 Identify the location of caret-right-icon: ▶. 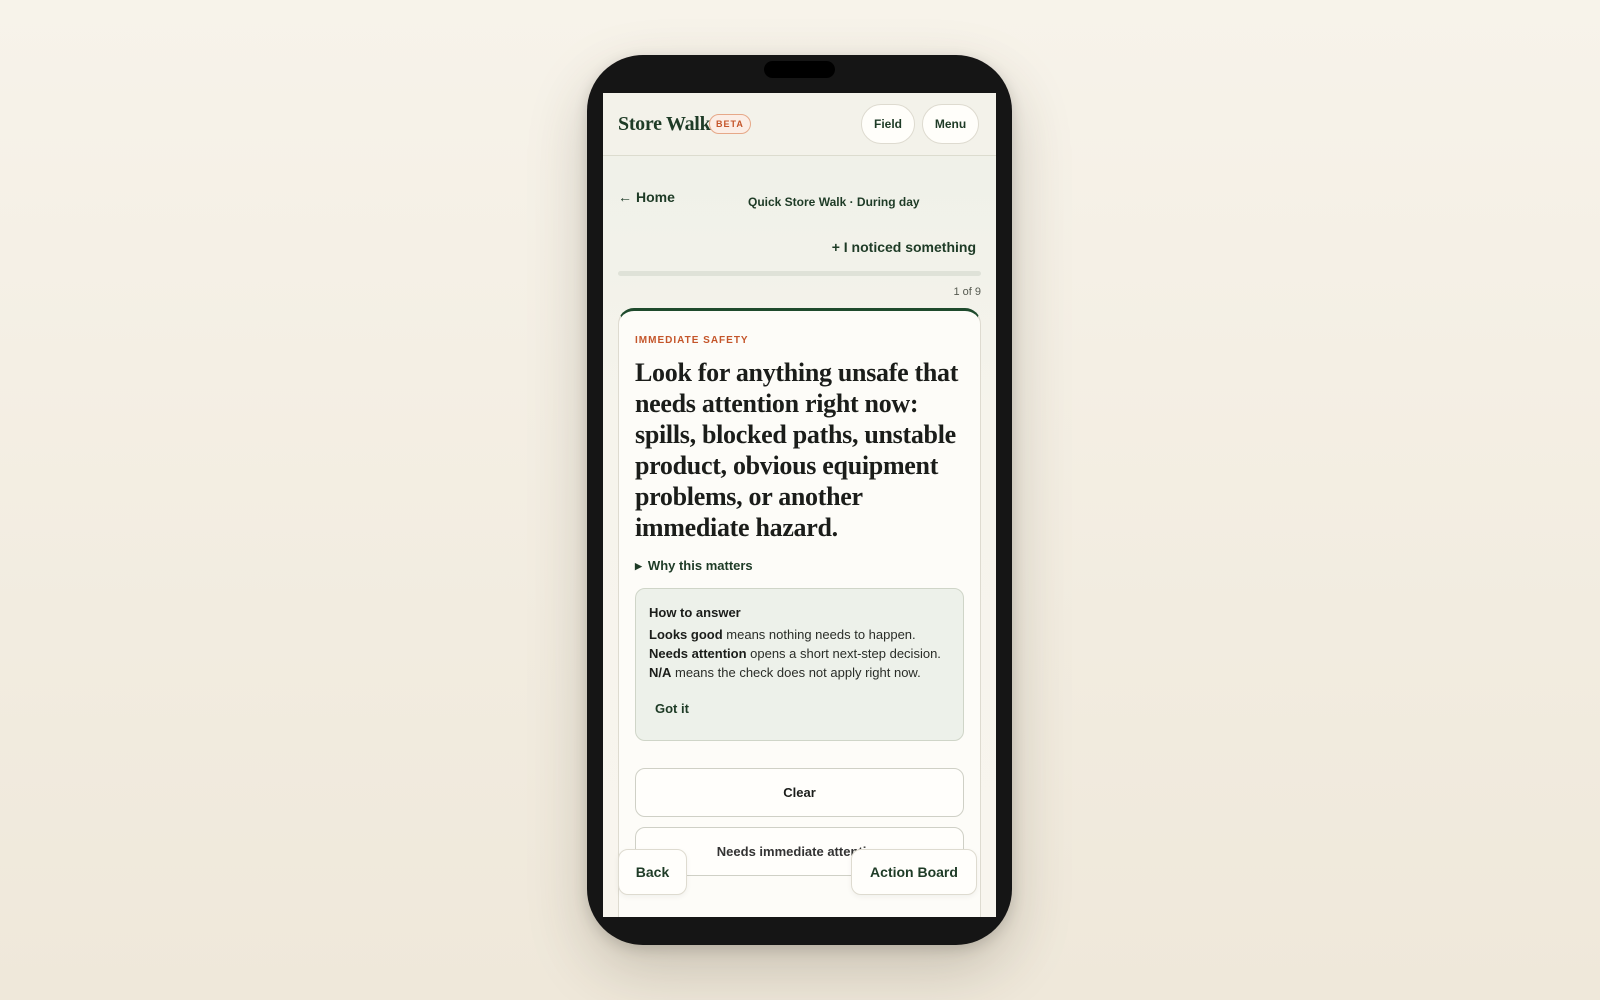
(638, 566).